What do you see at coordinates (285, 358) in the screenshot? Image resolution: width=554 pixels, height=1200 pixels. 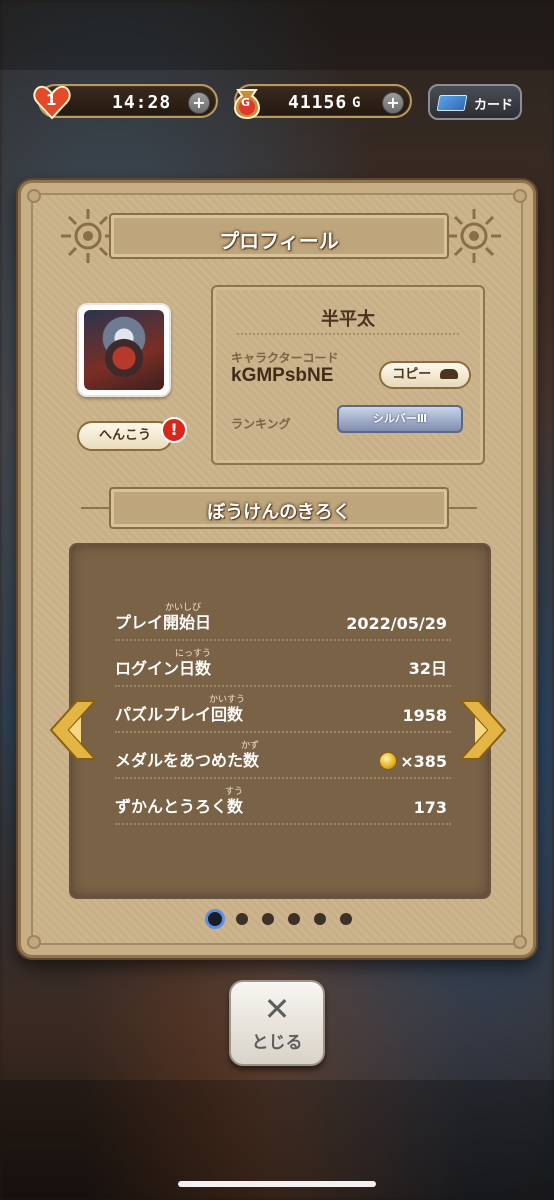 I see `character-code-label: キャラクターコード` at bounding box center [285, 358].